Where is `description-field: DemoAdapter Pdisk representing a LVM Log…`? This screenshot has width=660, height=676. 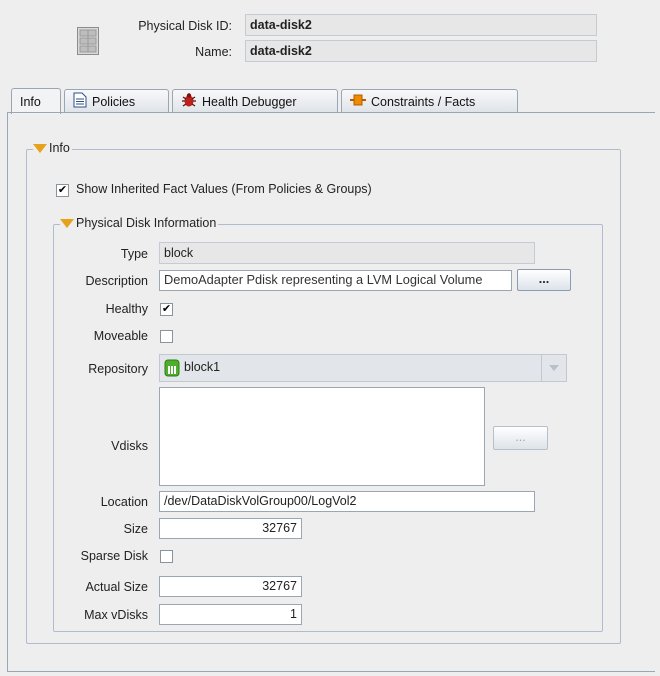 description-field: DemoAdapter Pdisk representing a LVM Log… is located at coordinates (335, 280).